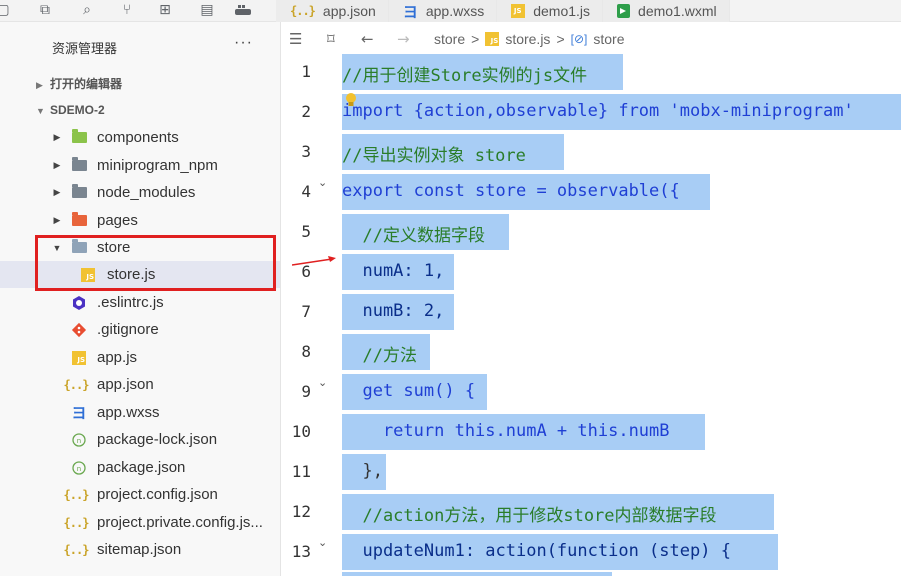 The image size is (901, 576). What do you see at coordinates (87, 10) in the screenshot?
I see `search-icon: ⌕` at bounding box center [87, 10].